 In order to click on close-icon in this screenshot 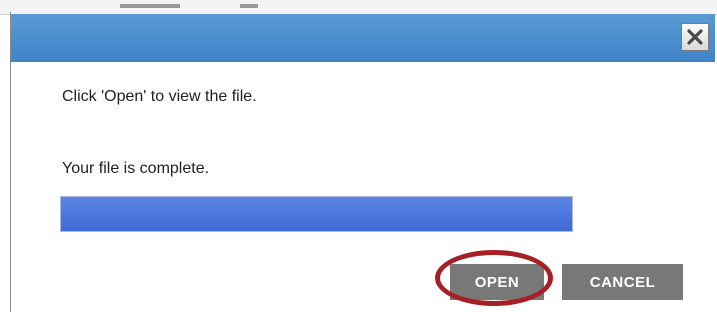, I will do `click(695, 37)`.